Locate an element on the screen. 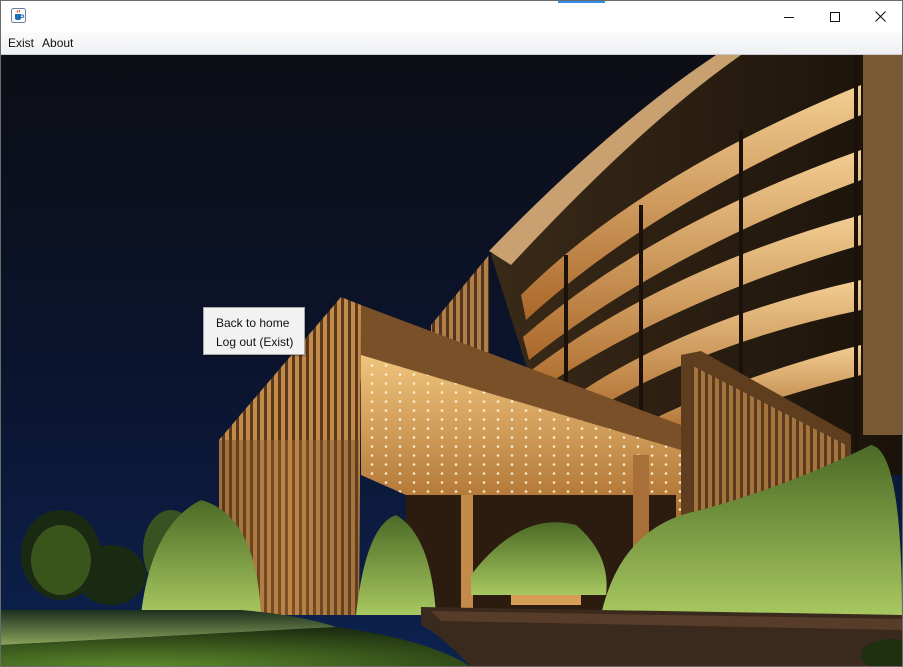  menu-bar: Exist About is located at coordinates (451, 43).